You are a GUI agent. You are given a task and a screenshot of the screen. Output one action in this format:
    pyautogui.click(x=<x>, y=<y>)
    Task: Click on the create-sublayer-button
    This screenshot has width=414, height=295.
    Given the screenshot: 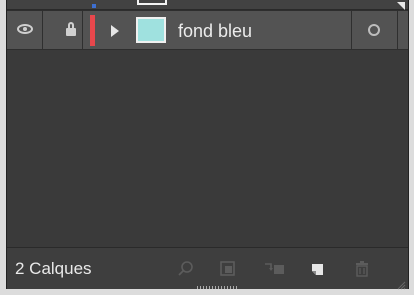 What is the action you would take?
    pyautogui.click(x=275, y=269)
    